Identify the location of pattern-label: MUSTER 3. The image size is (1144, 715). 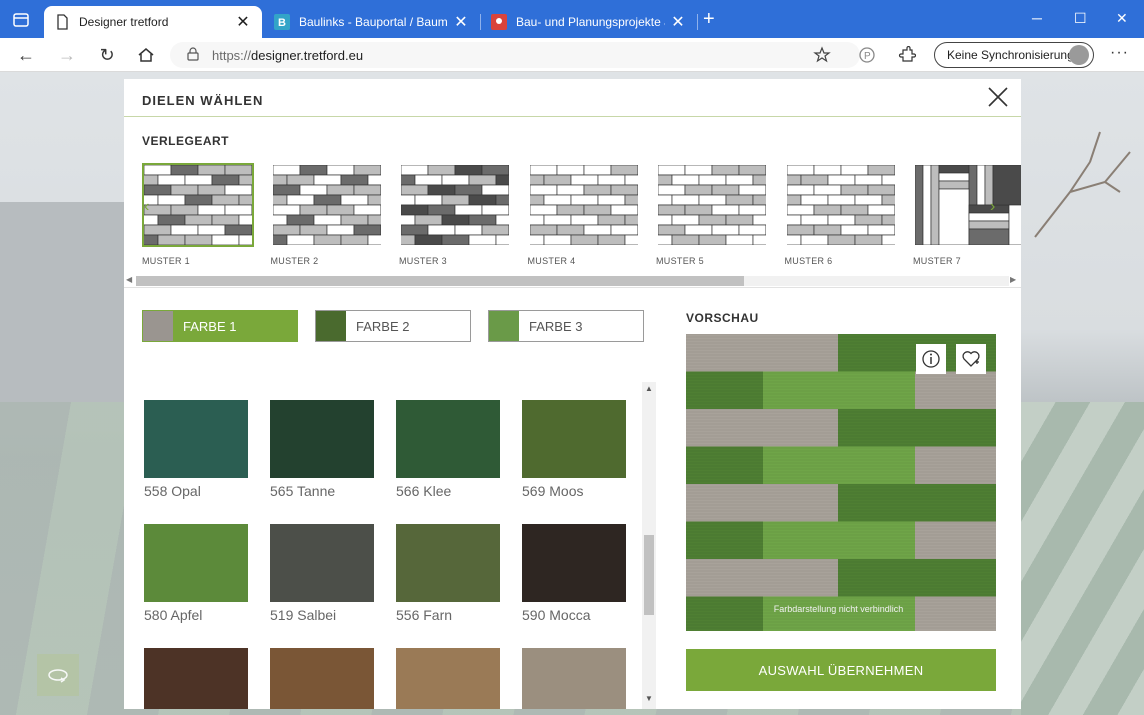
(423, 261).